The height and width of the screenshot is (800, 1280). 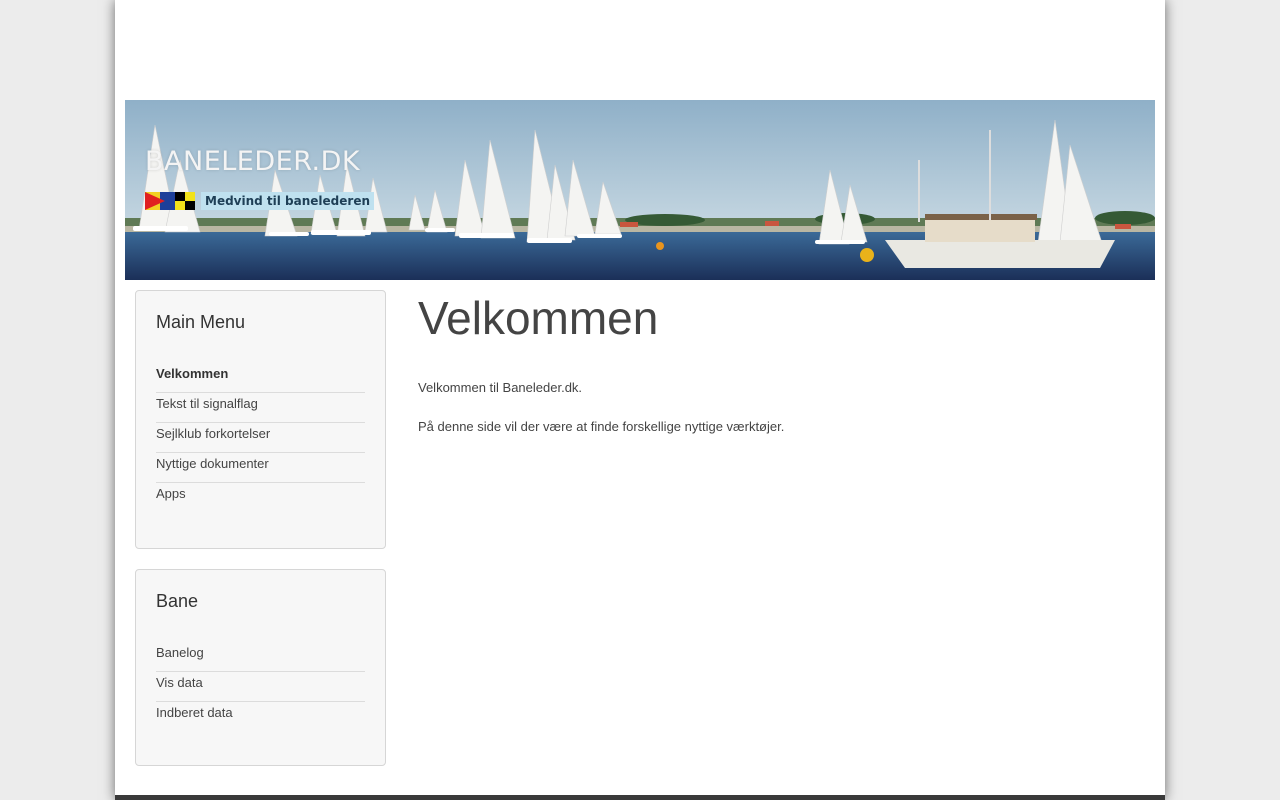 I want to click on menu-item-banelog: Banelog, so click(x=260, y=657).